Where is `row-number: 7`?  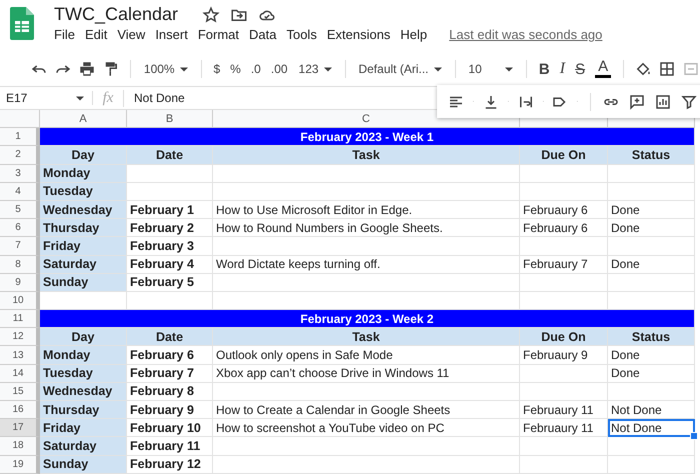
row-number: 7 is located at coordinates (20, 246).